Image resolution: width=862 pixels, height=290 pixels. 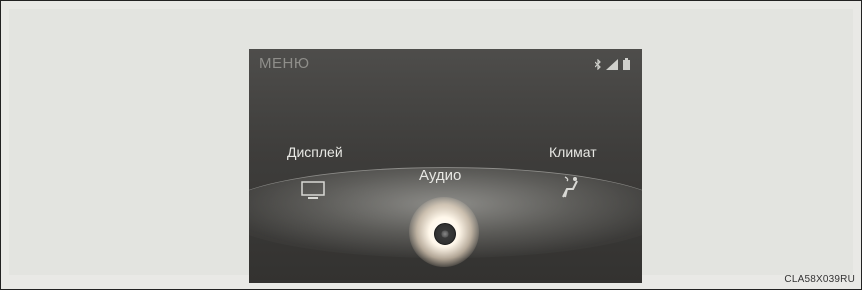 What do you see at coordinates (819, 279) in the screenshot?
I see `figure-caption: CLA58X039RU` at bounding box center [819, 279].